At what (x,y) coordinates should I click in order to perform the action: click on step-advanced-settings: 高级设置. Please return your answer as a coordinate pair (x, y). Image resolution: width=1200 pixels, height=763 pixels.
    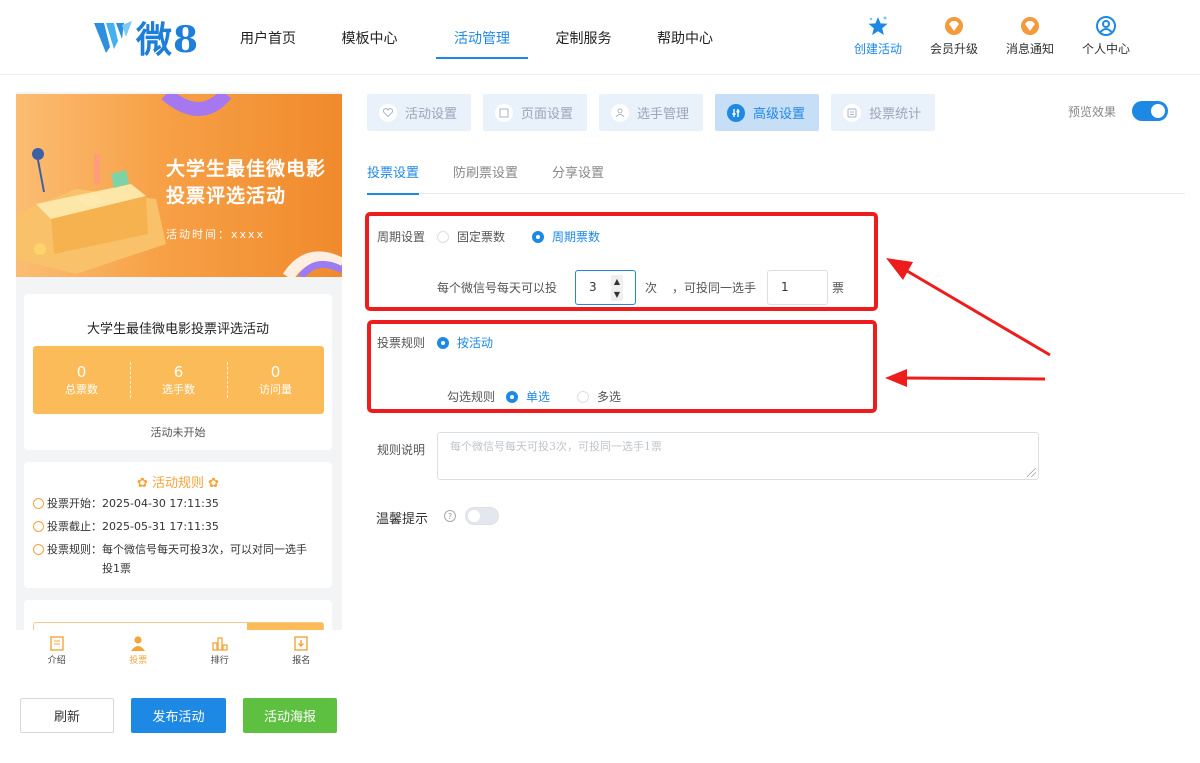
    Looking at the image, I should click on (767, 112).